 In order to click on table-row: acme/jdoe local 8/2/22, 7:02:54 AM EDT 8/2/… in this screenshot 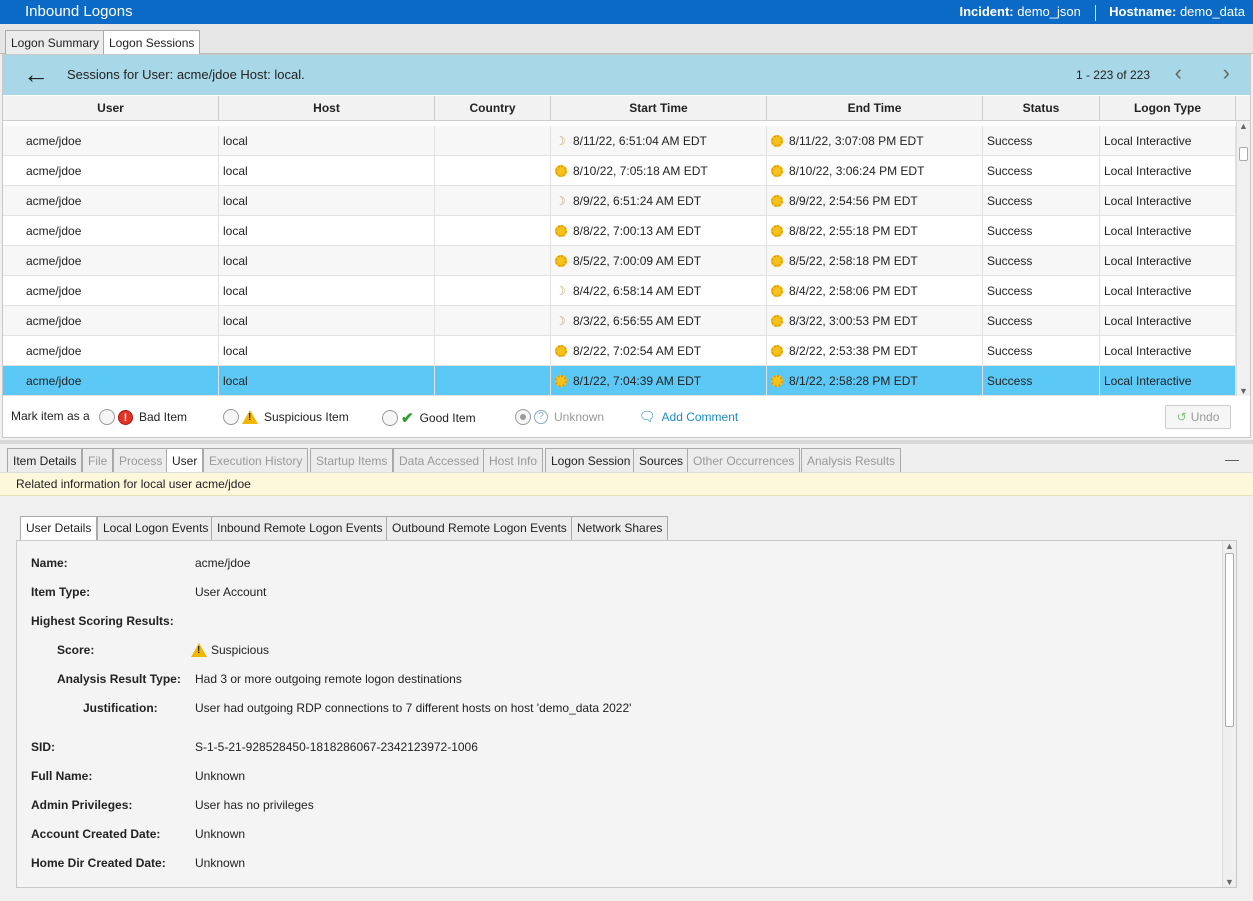, I will do `click(619, 351)`.